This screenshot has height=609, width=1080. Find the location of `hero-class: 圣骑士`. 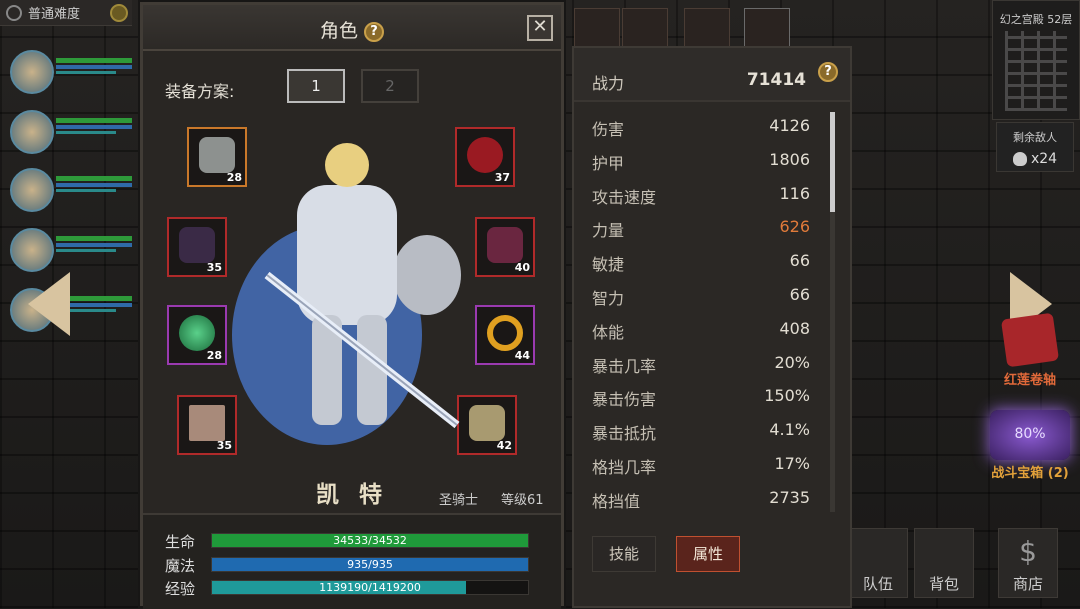

hero-class: 圣骑士 is located at coordinates (459, 500).